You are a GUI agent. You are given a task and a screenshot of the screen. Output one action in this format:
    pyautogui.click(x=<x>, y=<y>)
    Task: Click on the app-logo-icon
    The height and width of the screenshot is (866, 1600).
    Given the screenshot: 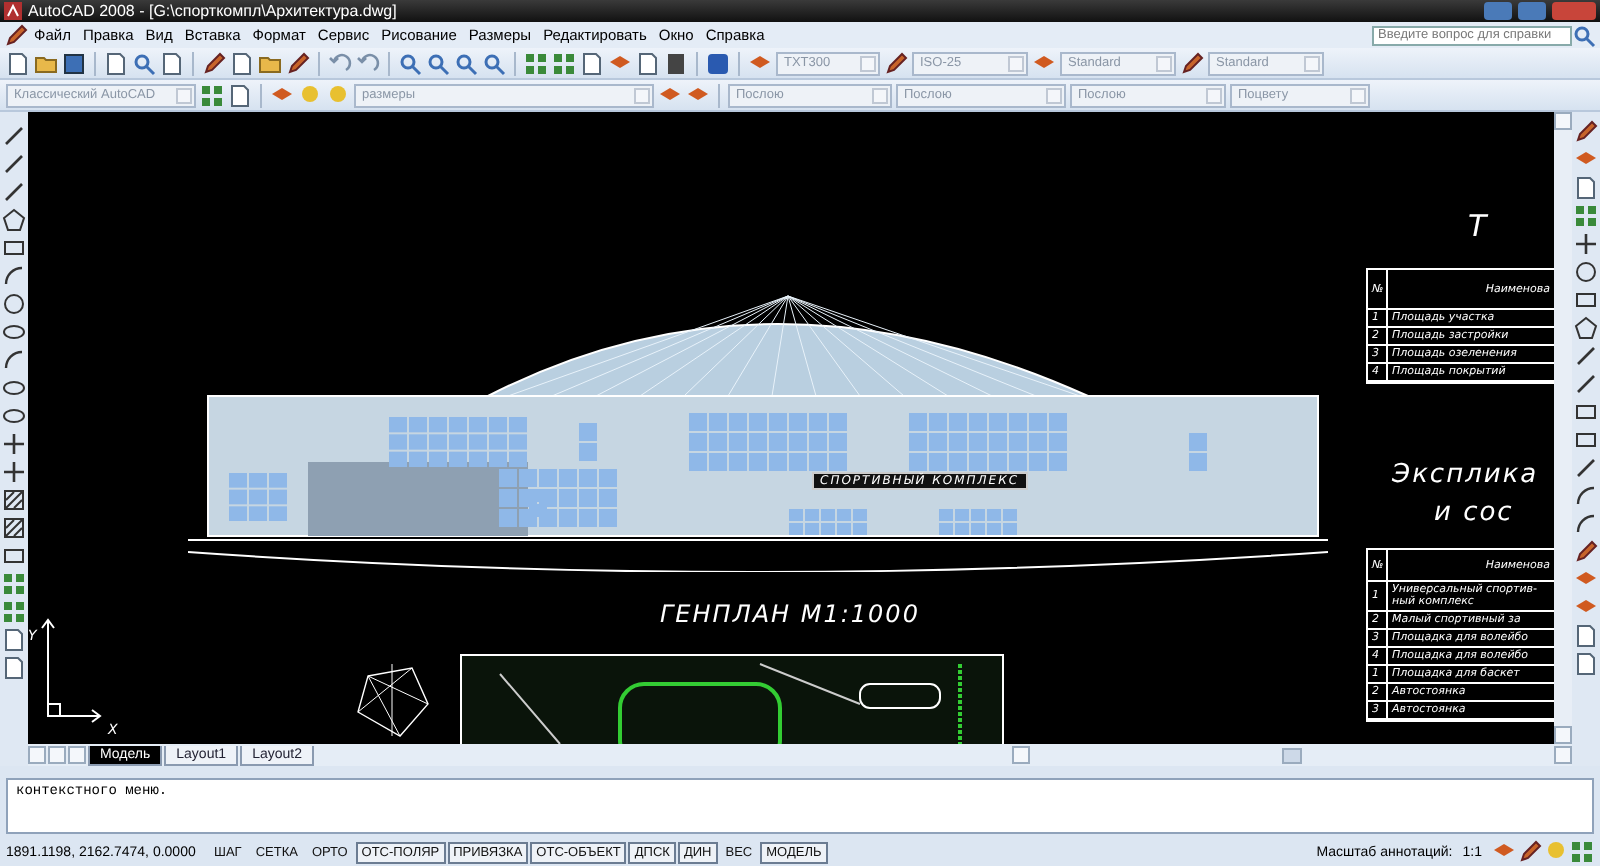 What is the action you would take?
    pyautogui.click(x=13, y=11)
    